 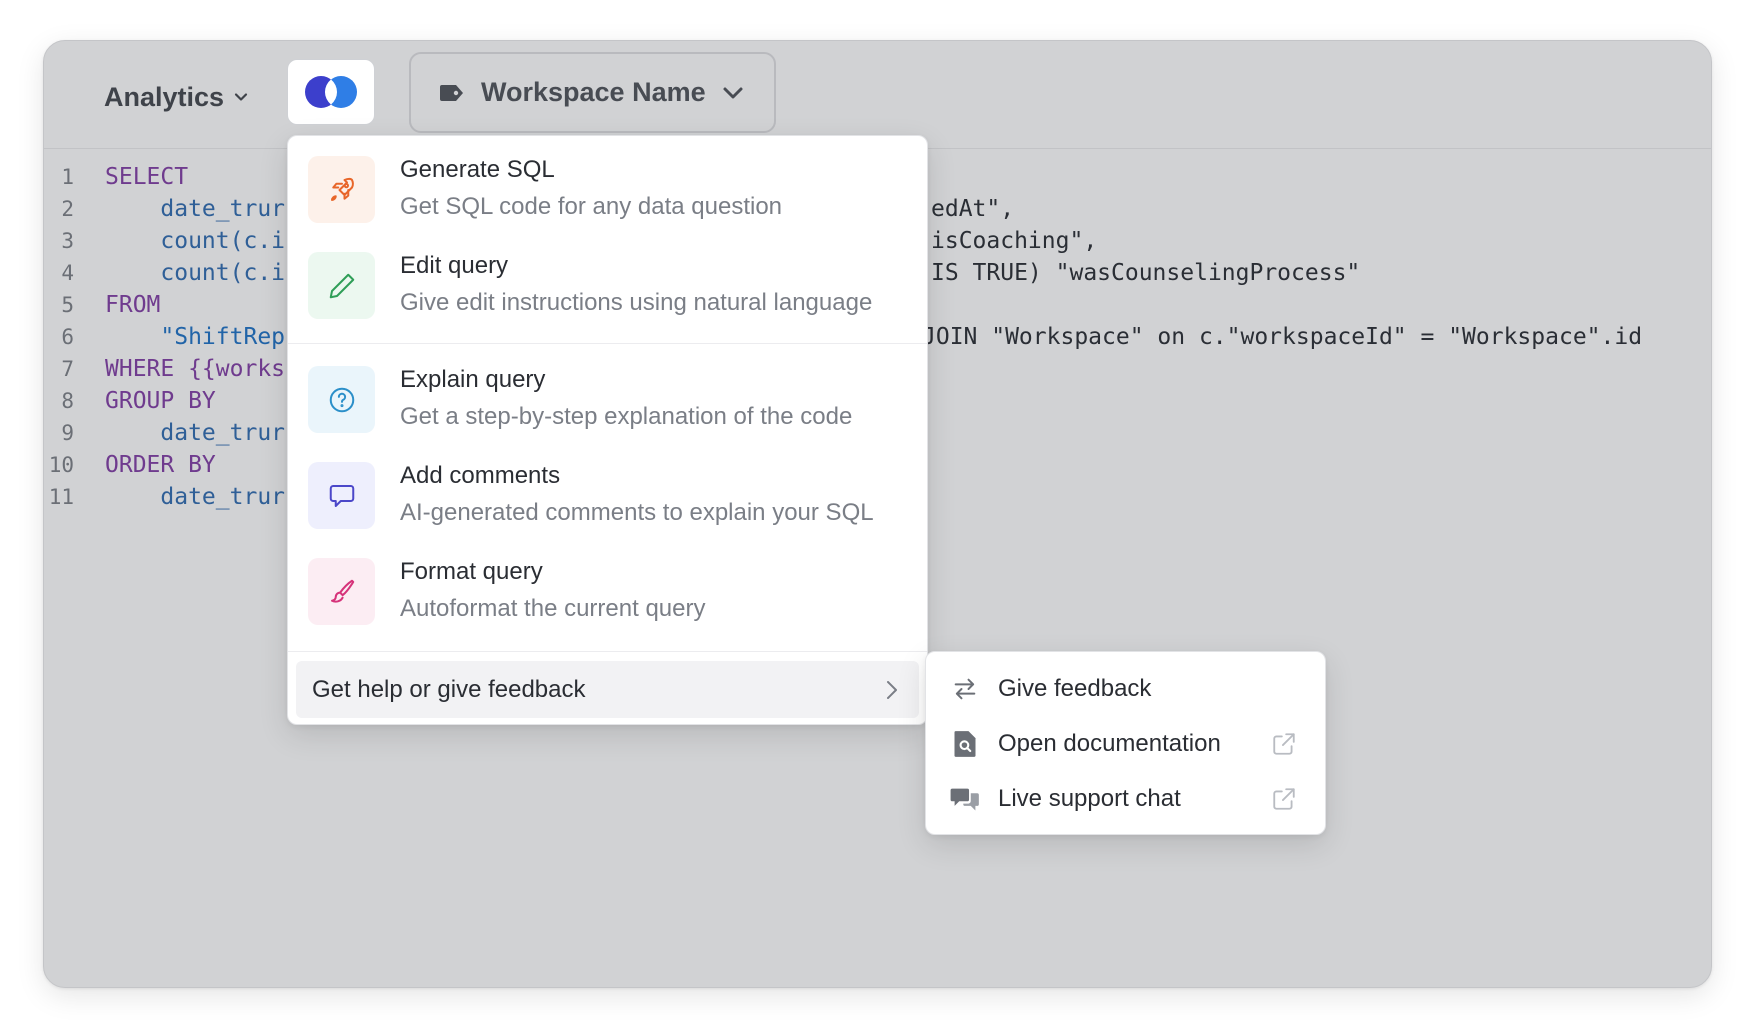 What do you see at coordinates (61, 497) in the screenshot?
I see `line-number: 11` at bounding box center [61, 497].